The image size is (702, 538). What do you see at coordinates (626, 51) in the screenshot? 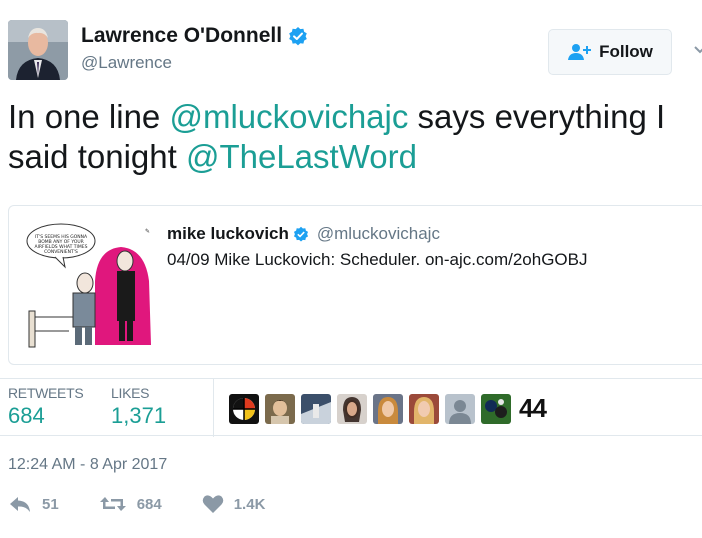
I see `follow-label: Follow` at bounding box center [626, 51].